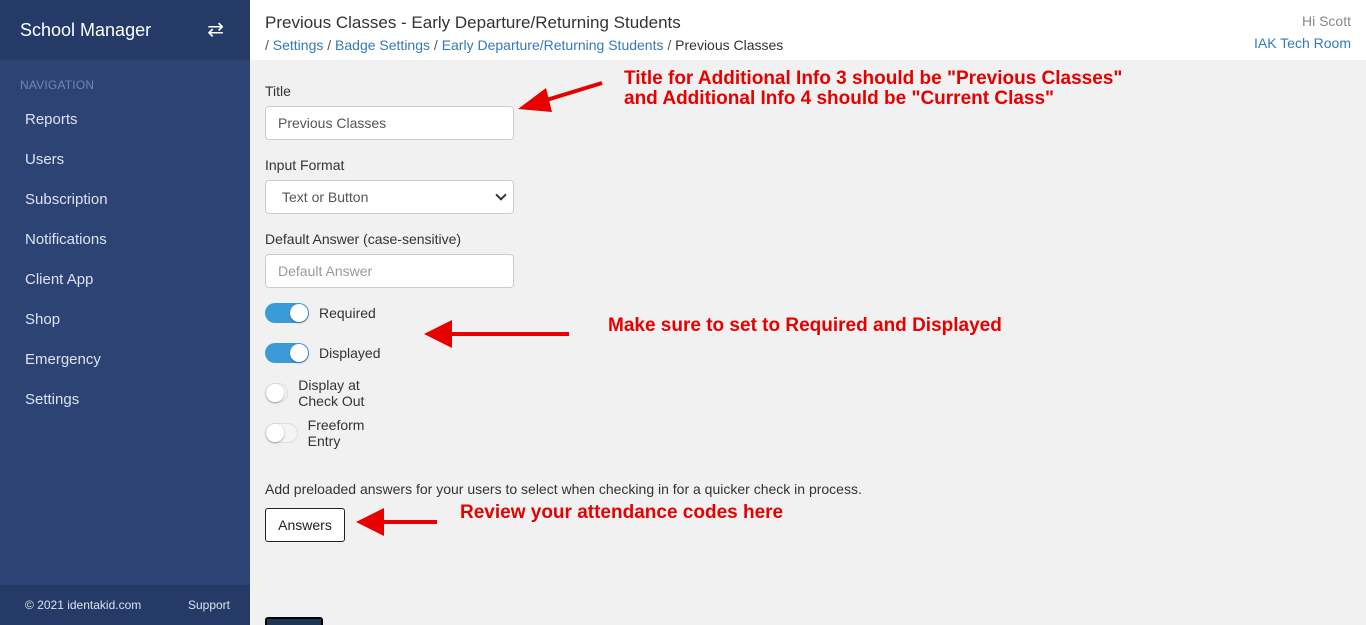  What do you see at coordinates (560, 96) in the screenshot?
I see `title-arrow-icon` at bounding box center [560, 96].